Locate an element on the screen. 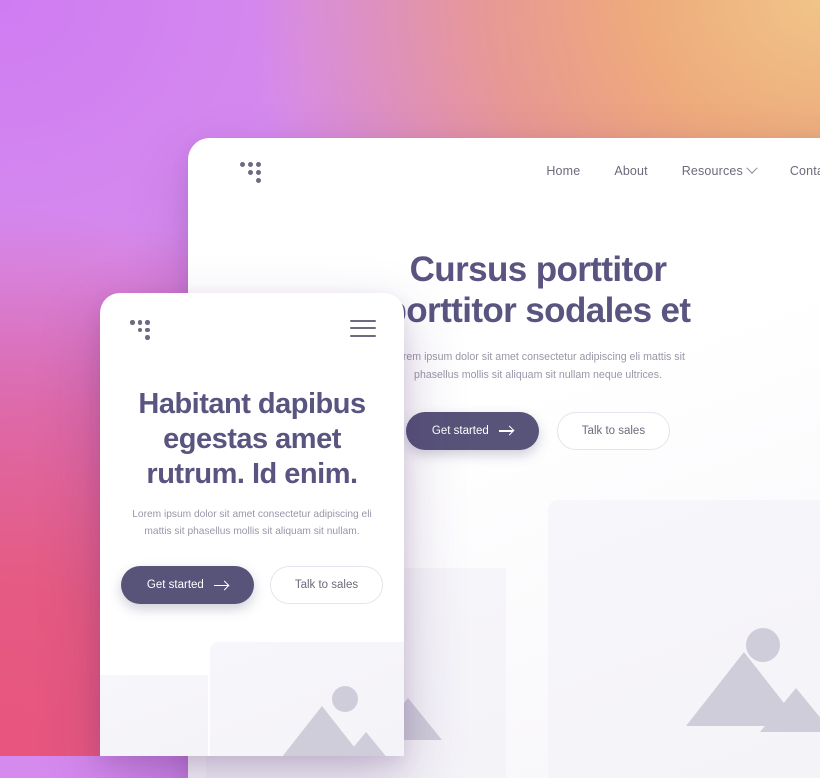 This screenshot has height=778, width=820. nav-item-contact: Contact is located at coordinates (805, 171).